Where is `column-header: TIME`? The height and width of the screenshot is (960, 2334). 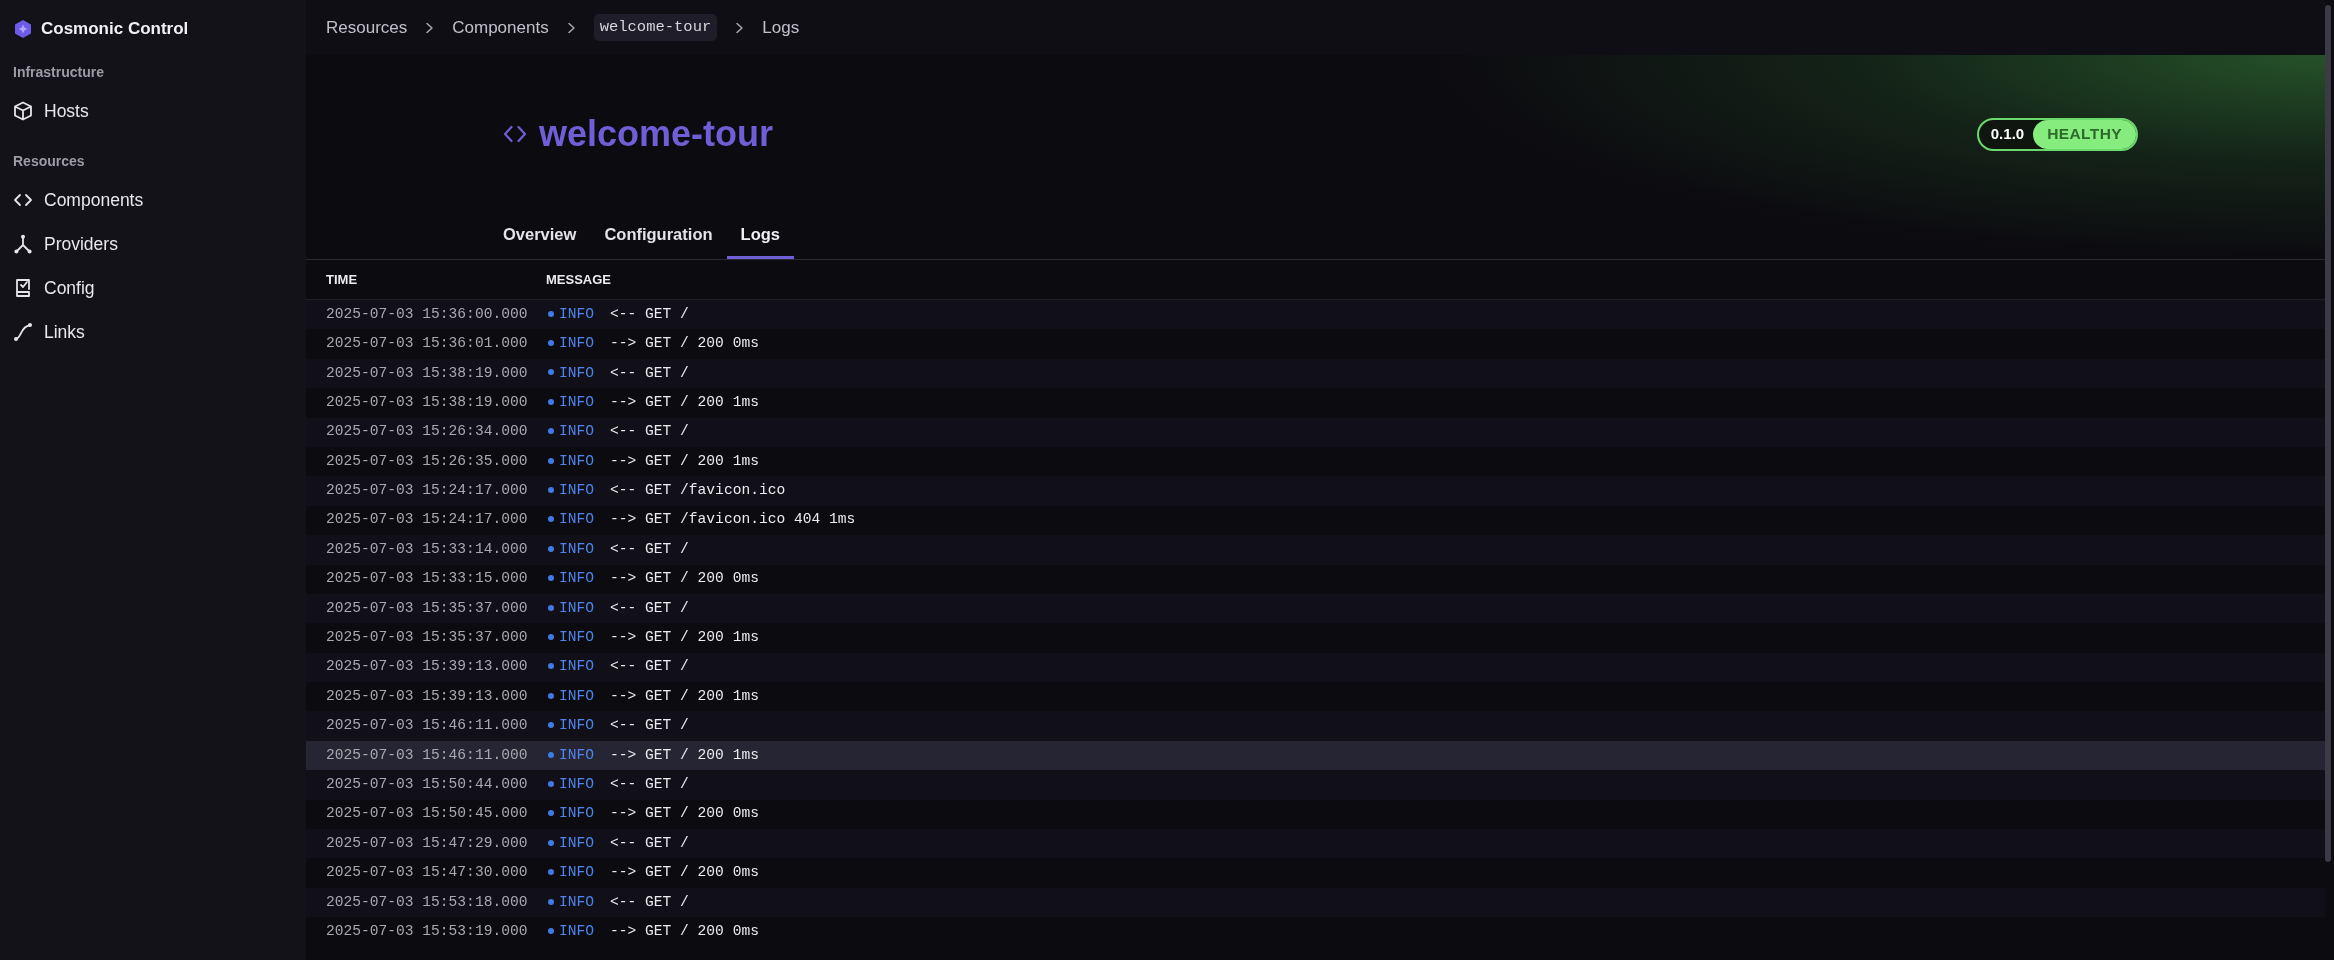 column-header: TIME is located at coordinates (342, 279).